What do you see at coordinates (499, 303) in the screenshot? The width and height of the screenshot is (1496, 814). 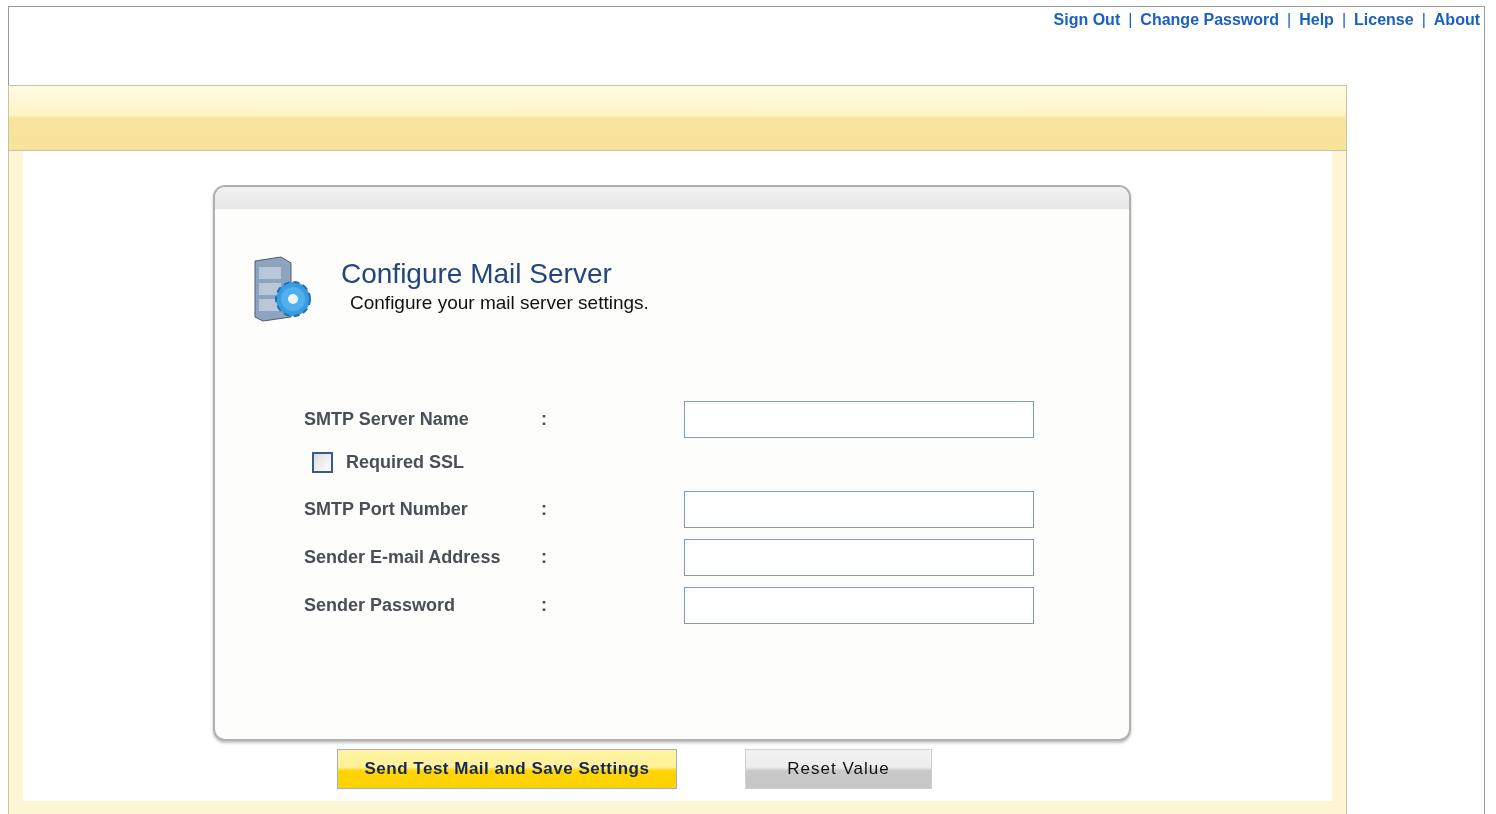 I see `page-subtitle: Configure your mail server settings.` at bounding box center [499, 303].